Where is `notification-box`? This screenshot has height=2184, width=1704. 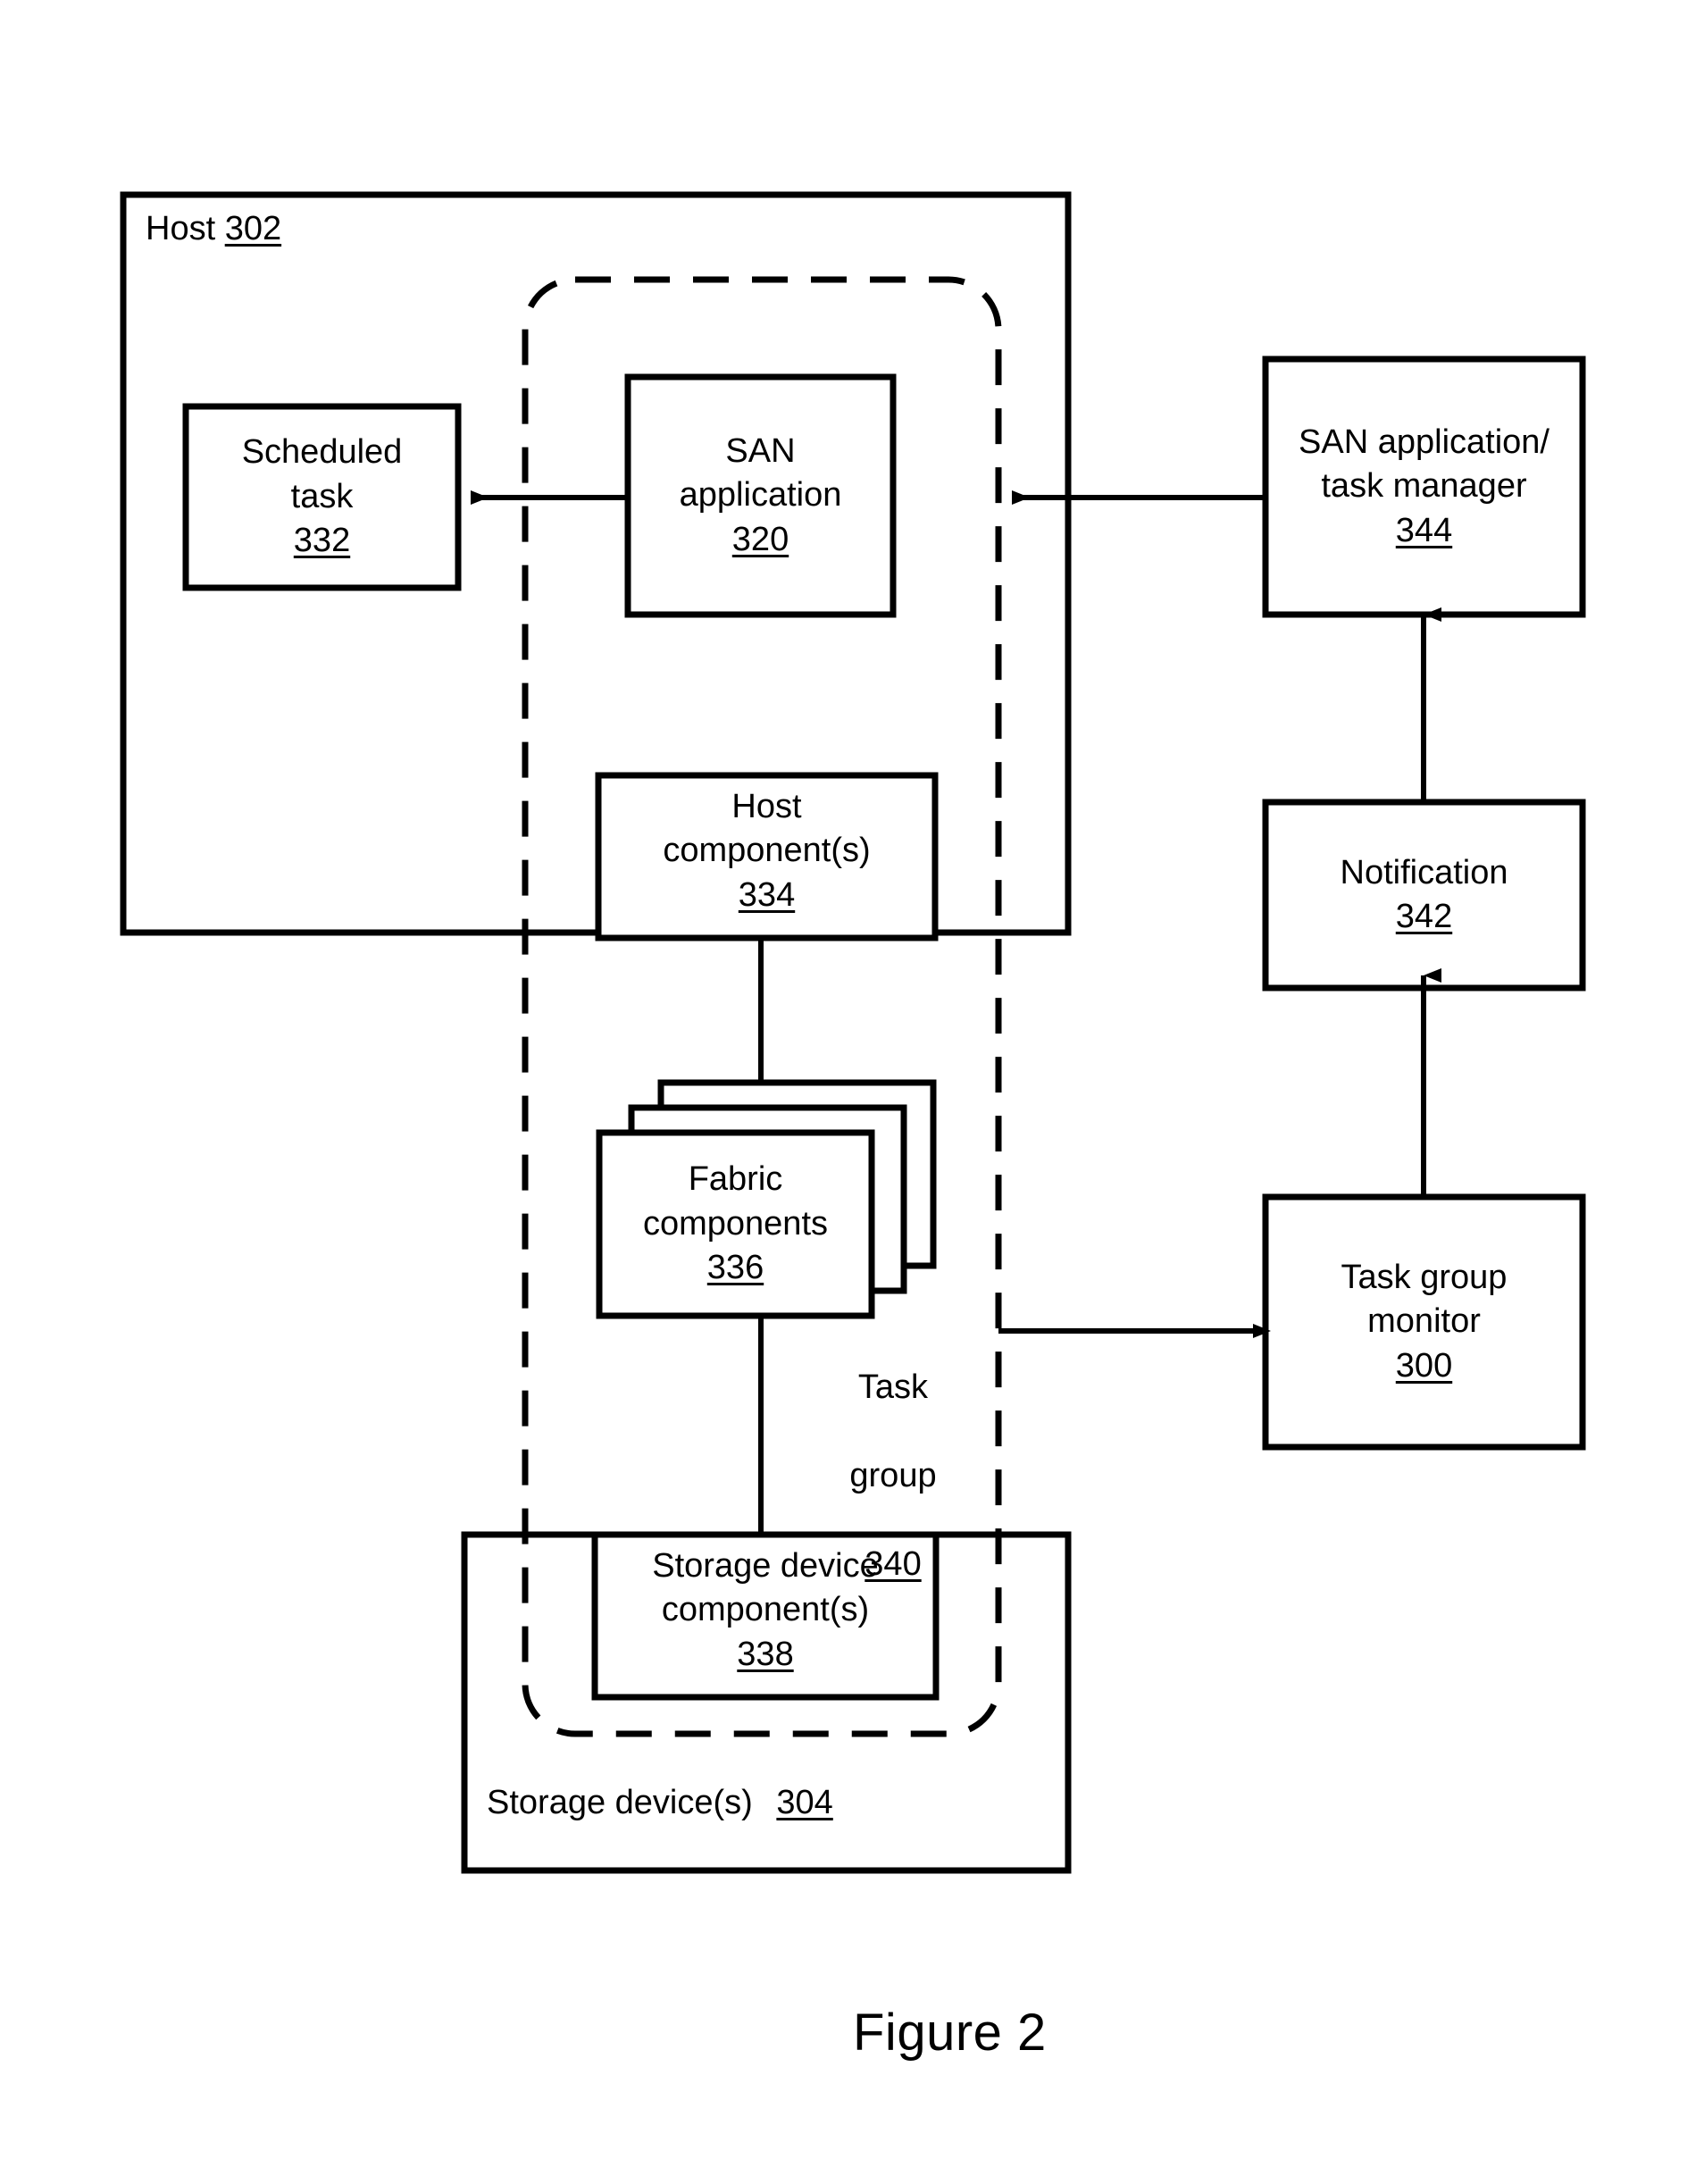
notification-box is located at coordinates (1424, 895).